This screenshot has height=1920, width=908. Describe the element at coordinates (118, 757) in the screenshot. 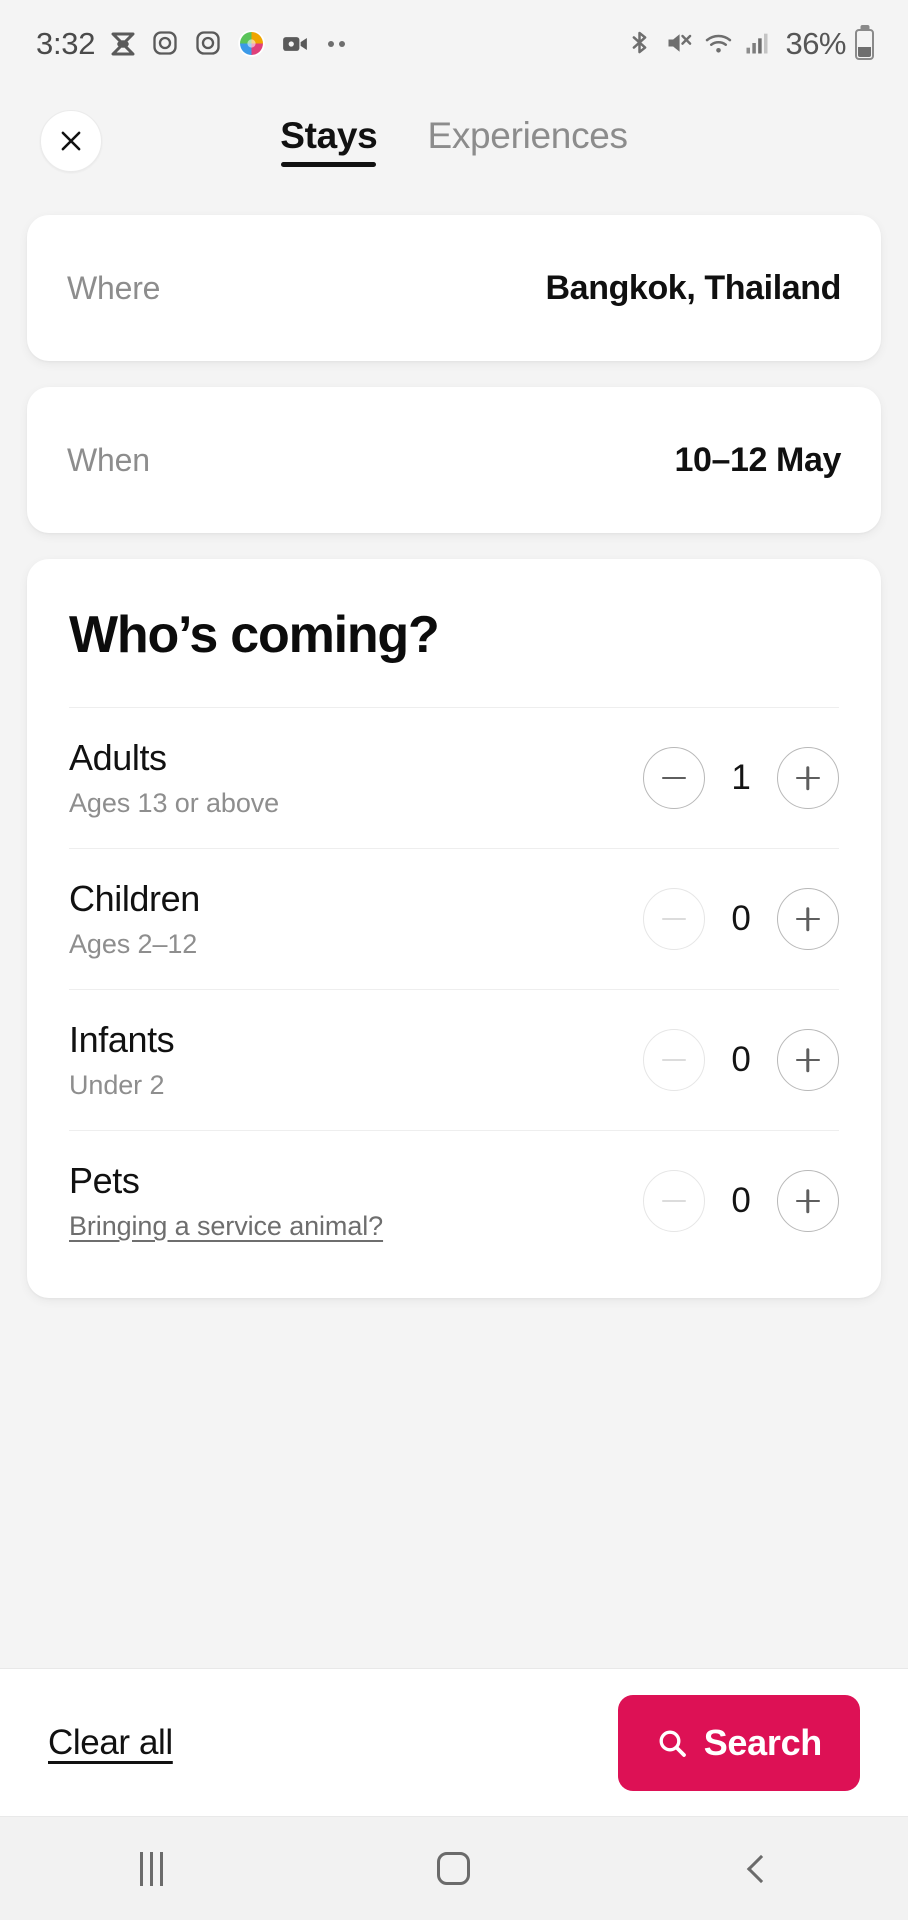

I see `guest-name-adults: Adults` at that location.